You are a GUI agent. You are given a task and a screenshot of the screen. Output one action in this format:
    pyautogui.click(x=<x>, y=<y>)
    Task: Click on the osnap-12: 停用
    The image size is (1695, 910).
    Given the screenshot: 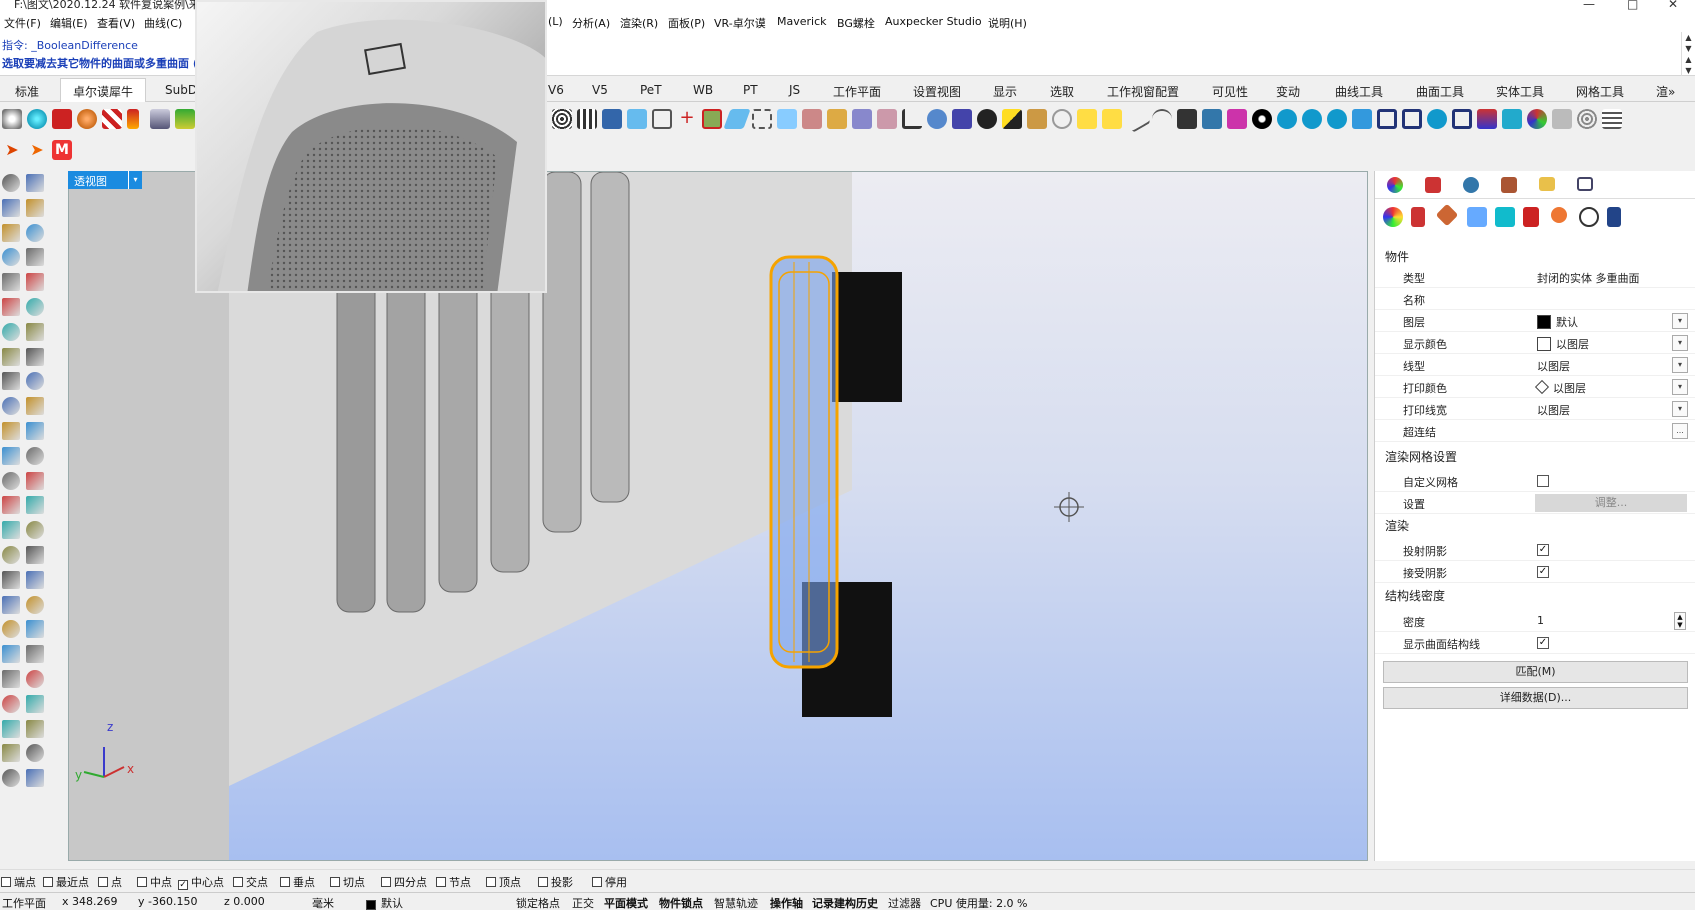 What is the action you would take?
    pyautogui.click(x=609, y=882)
    